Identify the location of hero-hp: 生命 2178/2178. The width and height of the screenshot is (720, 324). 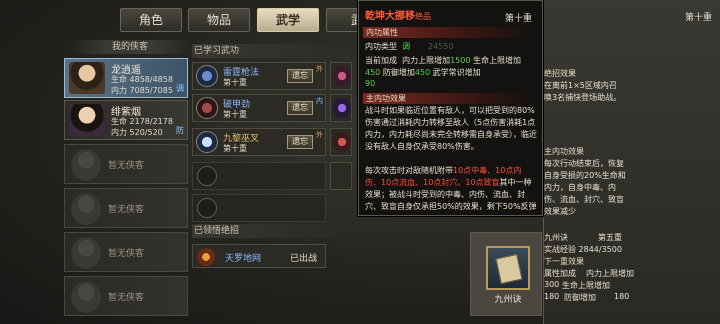
(142, 121).